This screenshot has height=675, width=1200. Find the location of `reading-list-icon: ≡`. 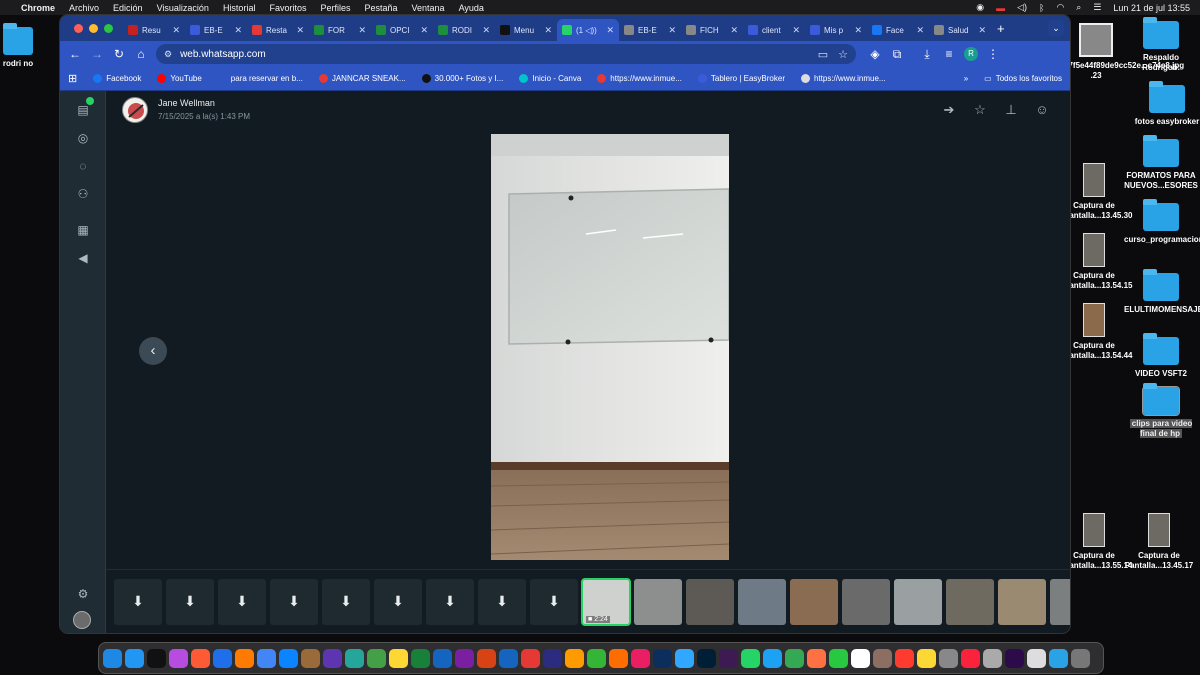

reading-list-icon: ≡ is located at coordinates (949, 54).